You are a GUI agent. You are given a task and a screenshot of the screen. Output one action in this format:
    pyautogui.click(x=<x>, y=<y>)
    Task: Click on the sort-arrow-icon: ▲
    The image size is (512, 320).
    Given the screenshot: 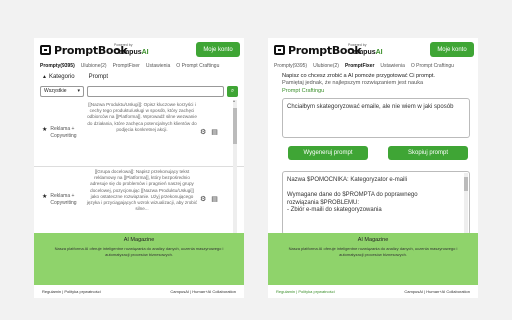 What is the action you would take?
    pyautogui.click(x=44, y=77)
    